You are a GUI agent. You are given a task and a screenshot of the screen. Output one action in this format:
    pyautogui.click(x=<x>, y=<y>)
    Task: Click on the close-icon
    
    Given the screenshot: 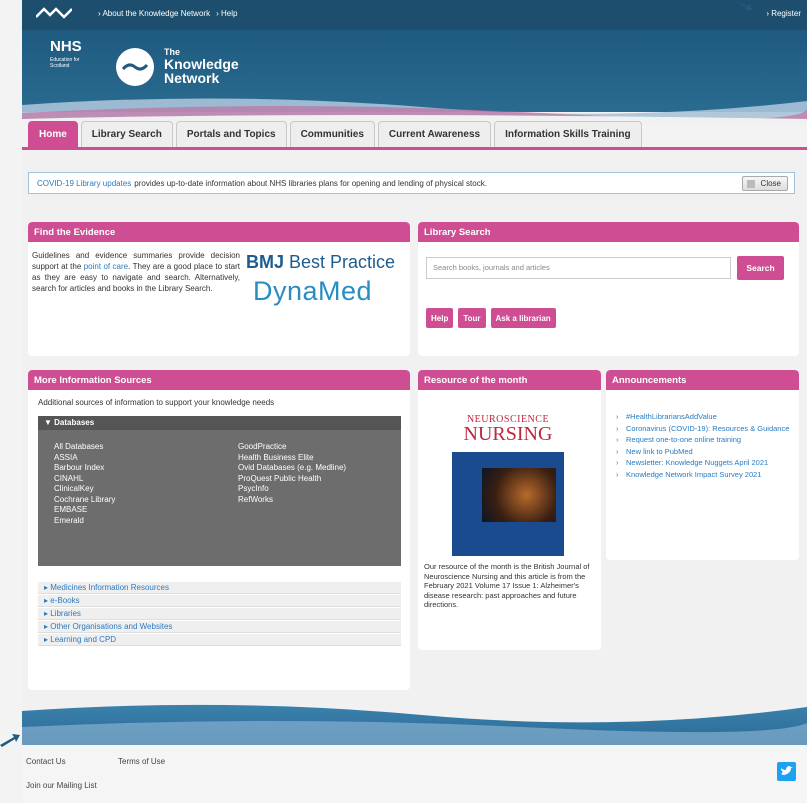 What is the action you would take?
    pyautogui.click(x=750, y=184)
    